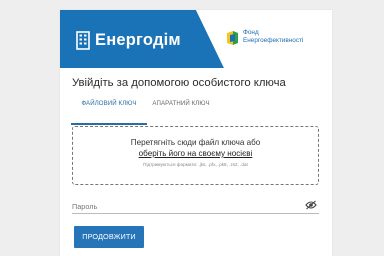  I want to click on dropzone-link-row: оберіть його на своєму носієві, so click(195, 153).